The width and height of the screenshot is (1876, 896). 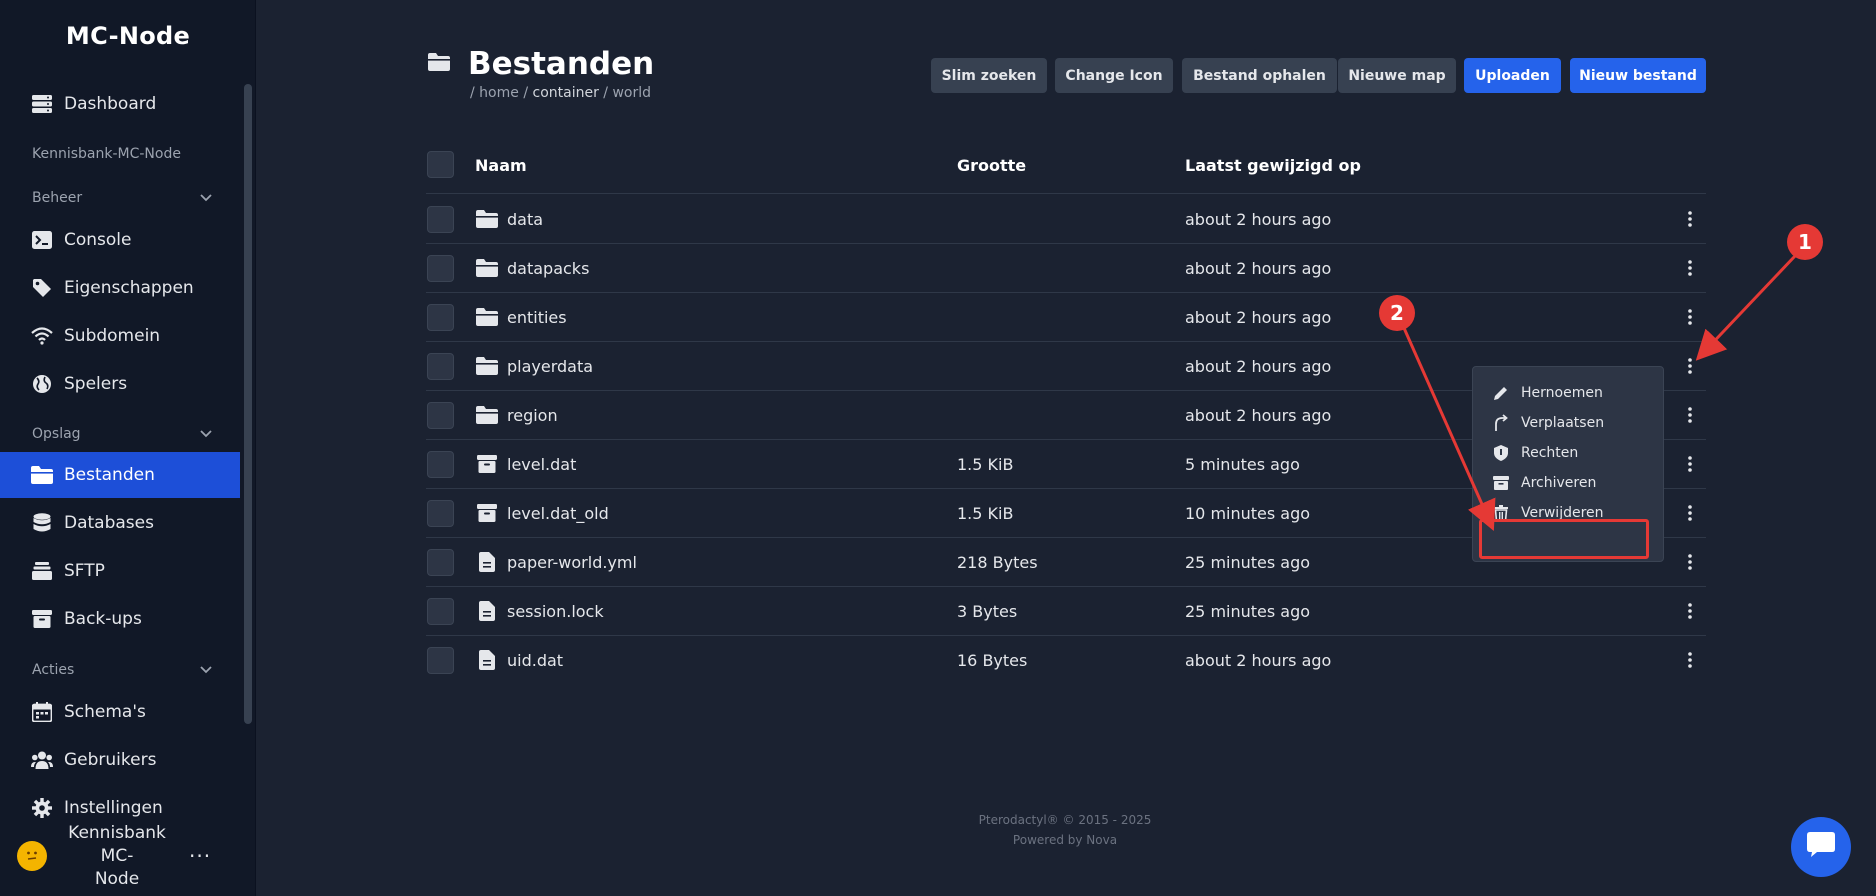 What do you see at coordinates (566, 93) in the screenshot?
I see `breadcrumb-container: container` at bounding box center [566, 93].